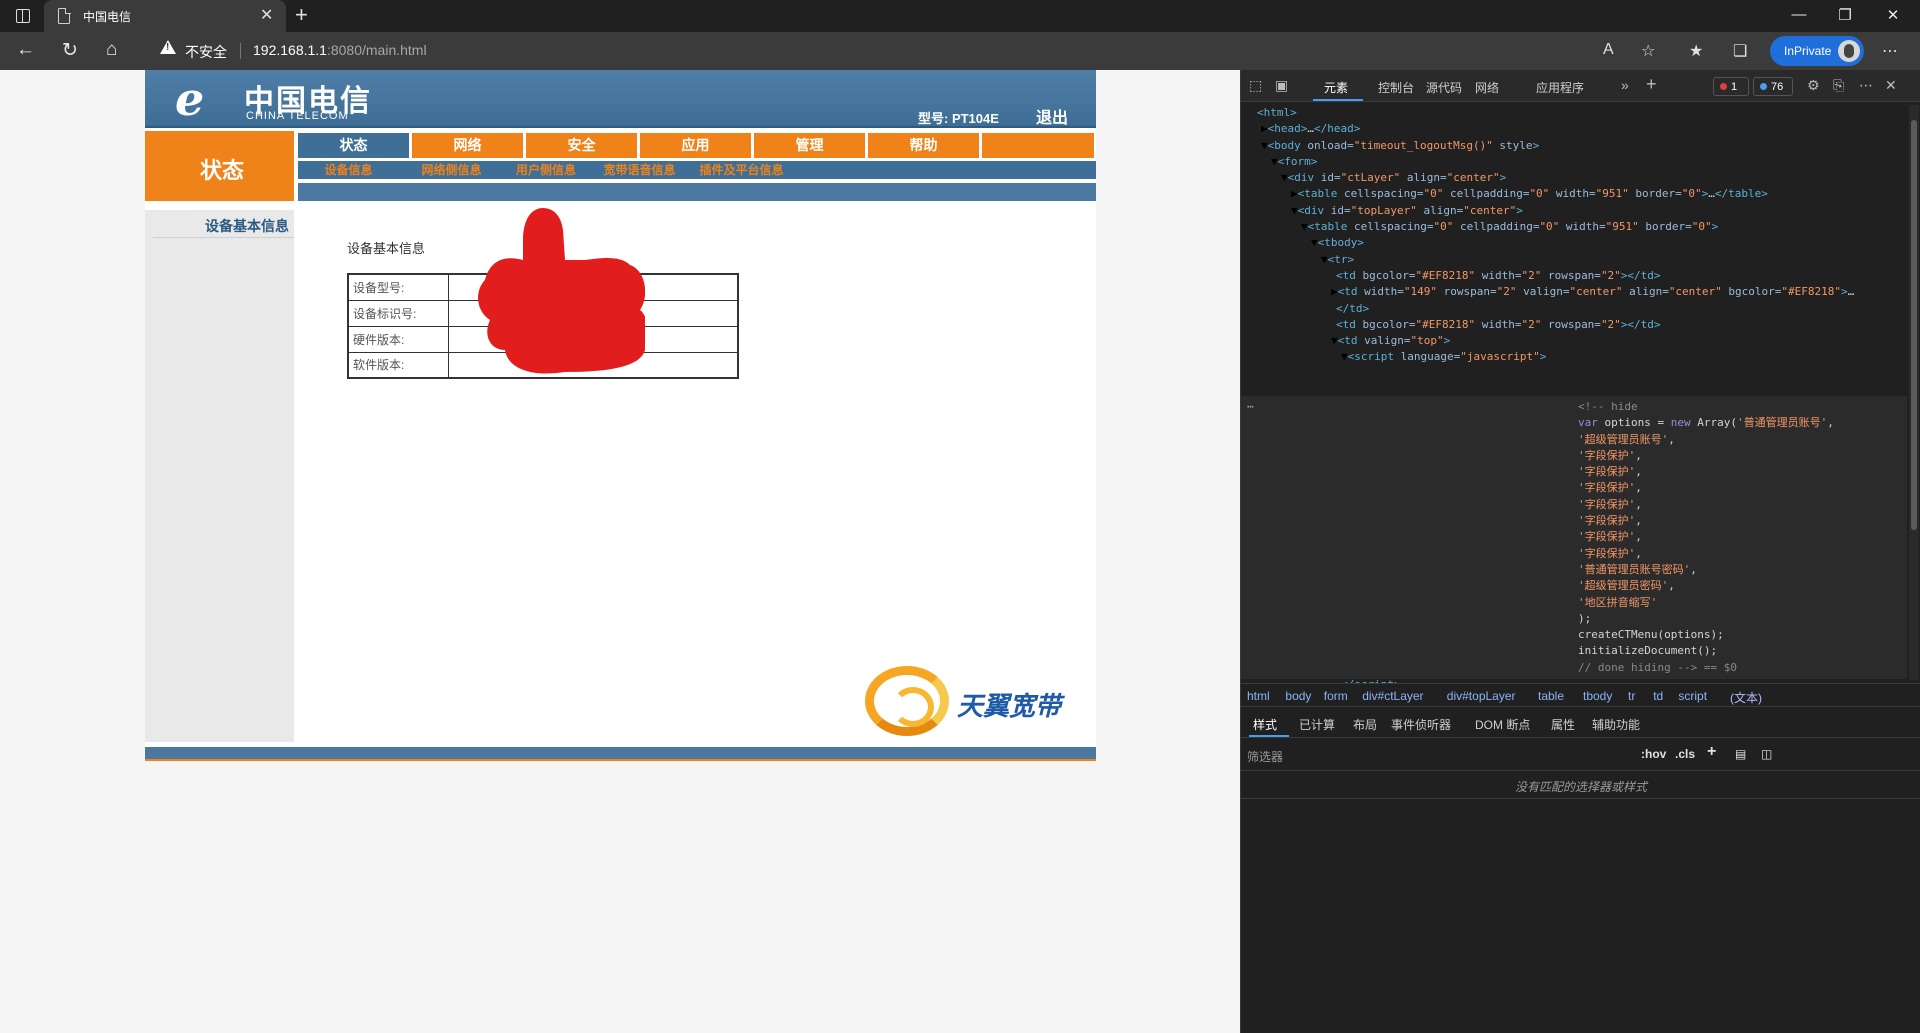 Image resolution: width=1920 pixels, height=1033 pixels. I want to click on menu-item-status: 状态, so click(353, 145).